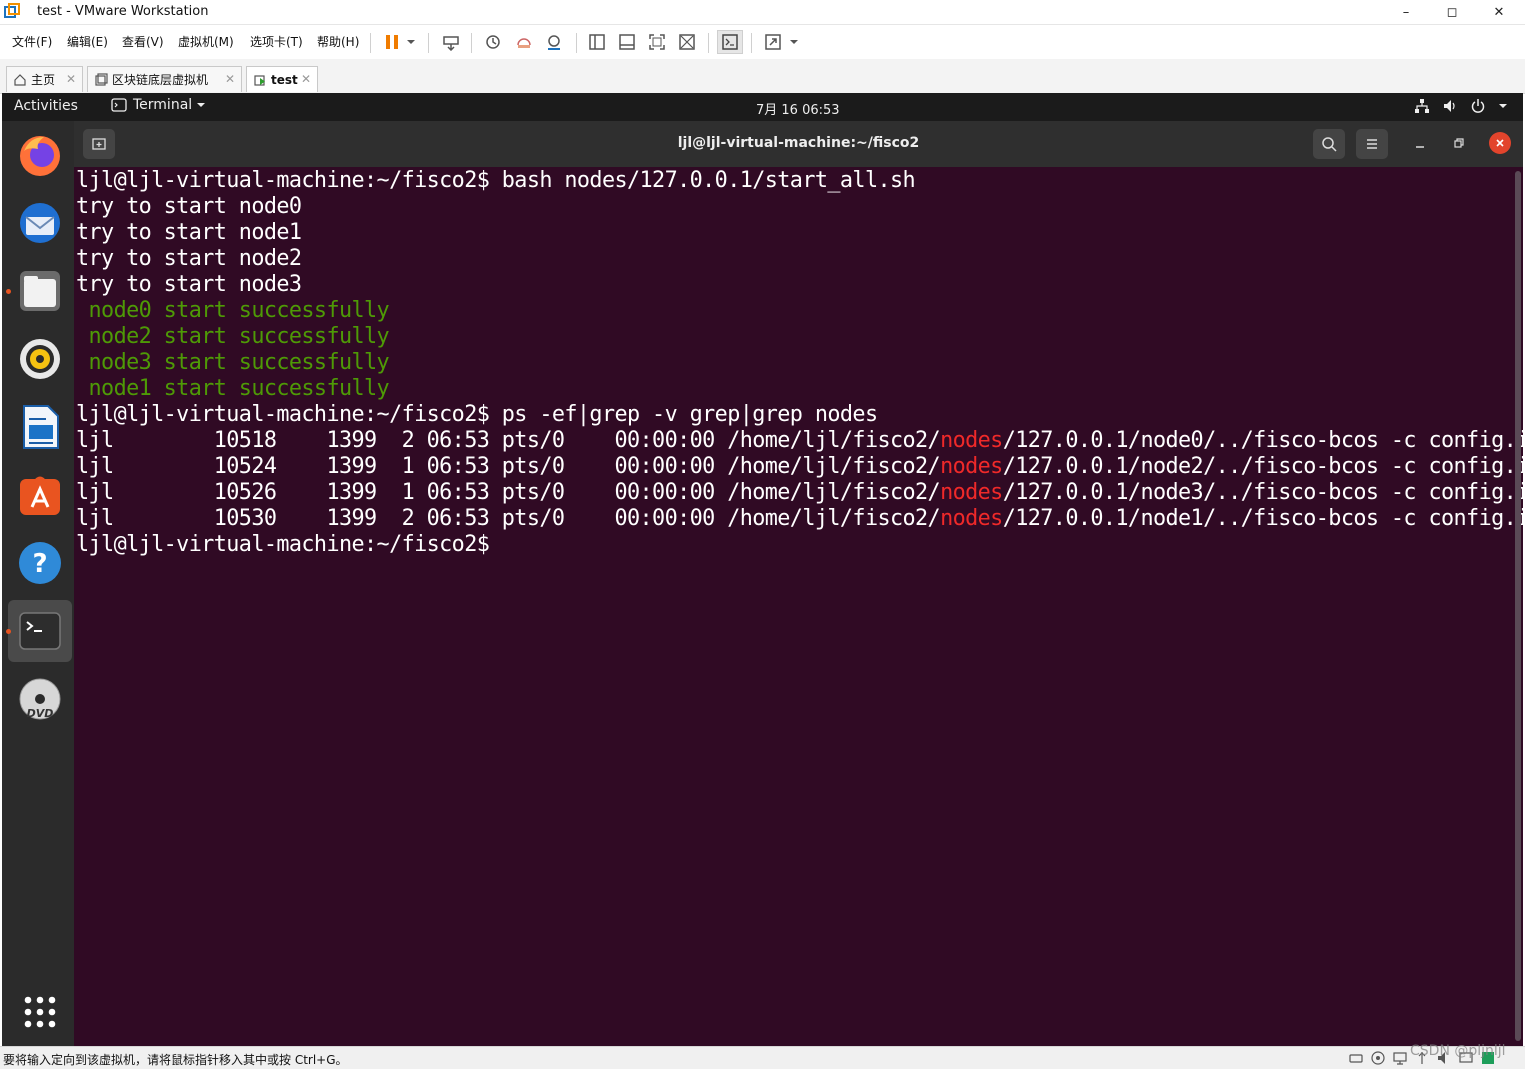 This screenshot has height=1069, width=1525. What do you see at coordinates (1406, 12) in the screenshot?
I see `minimize-button: –` at bounding box center [1406, 12].